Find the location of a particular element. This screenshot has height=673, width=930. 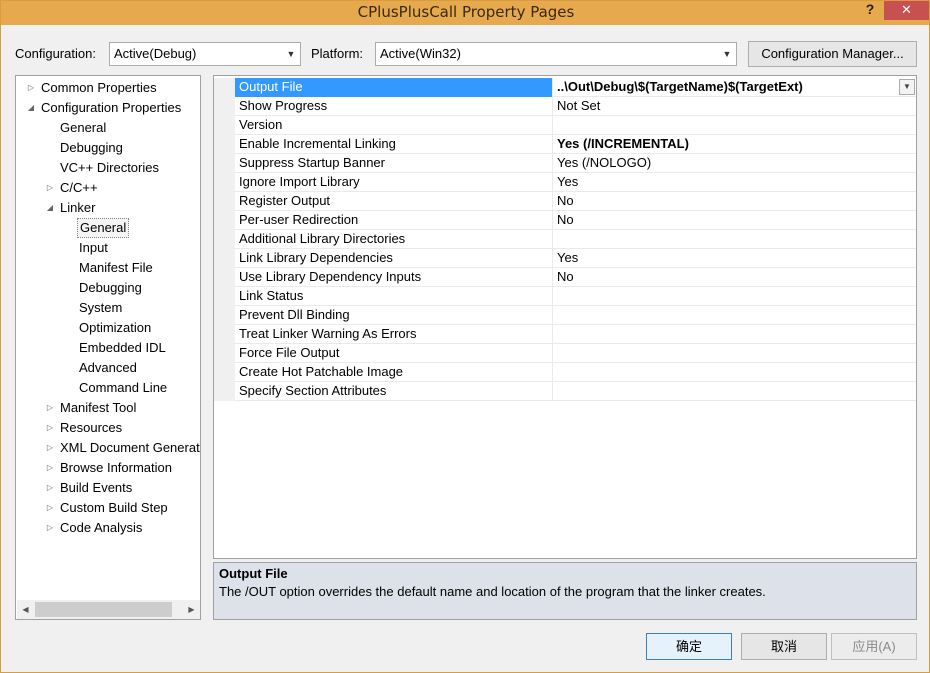

property-row: Link Status is located at coordinates (565, 296).